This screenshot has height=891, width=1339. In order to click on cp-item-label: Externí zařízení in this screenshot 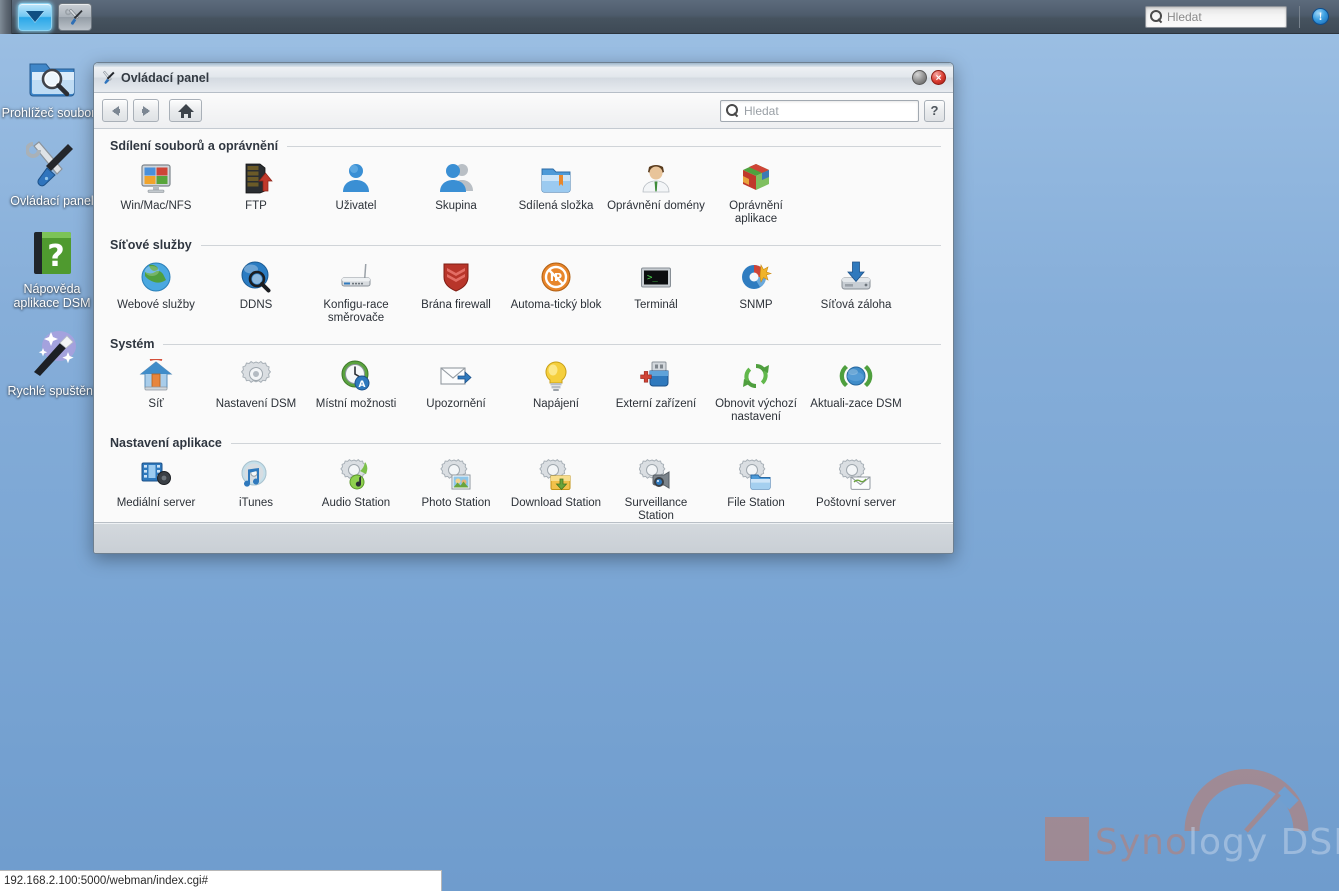, I will do `click(656, 404)`.